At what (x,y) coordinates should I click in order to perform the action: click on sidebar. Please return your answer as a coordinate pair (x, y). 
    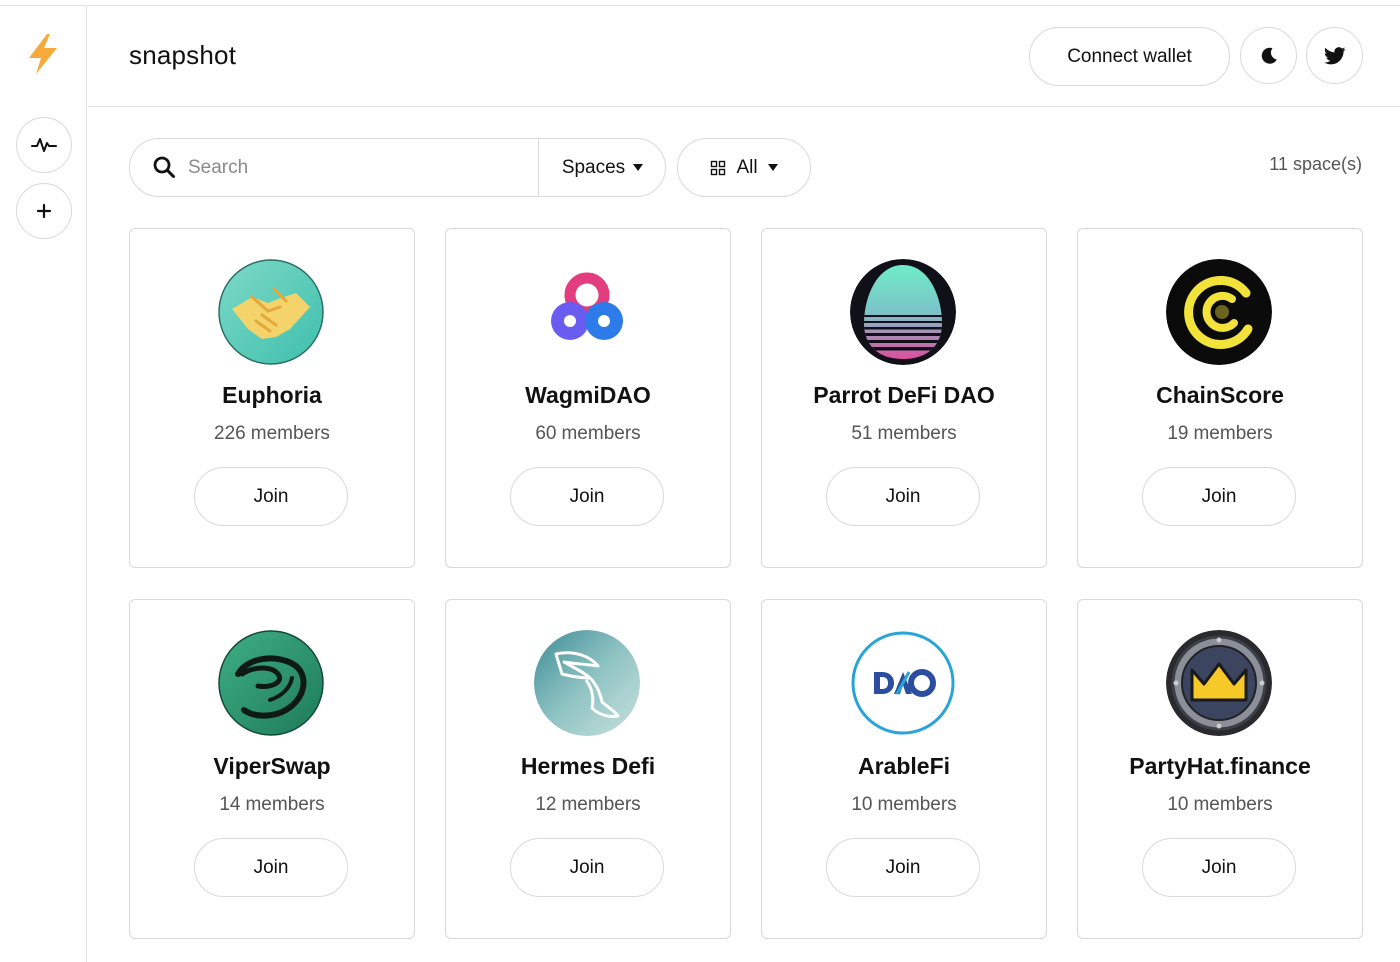
    Looking at the image, I should click on (43, 484).